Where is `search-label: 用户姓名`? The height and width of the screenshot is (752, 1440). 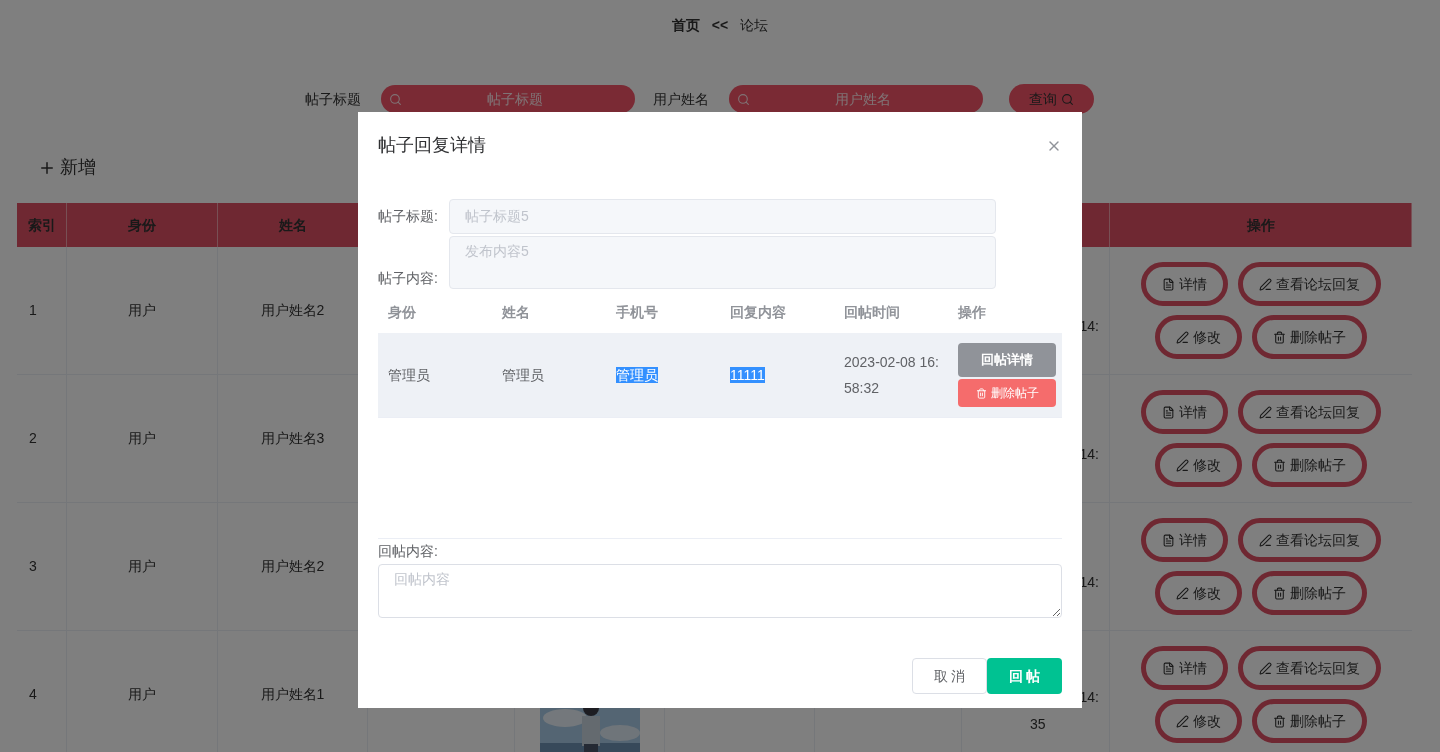
search-label: 用户姓名 is located at coordinates (681, 99).